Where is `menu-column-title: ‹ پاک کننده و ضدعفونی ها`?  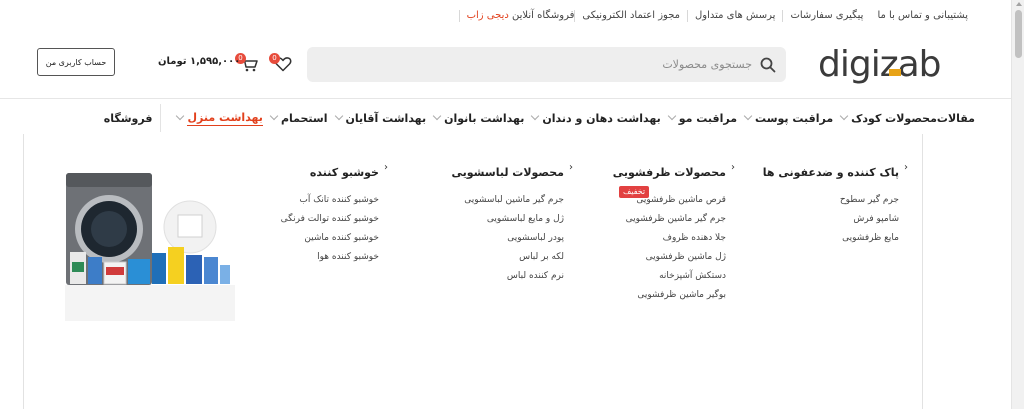 menu-column-title: ‹ پاک کننده و ضدعفونی ها is located at coordinates (835, 170).